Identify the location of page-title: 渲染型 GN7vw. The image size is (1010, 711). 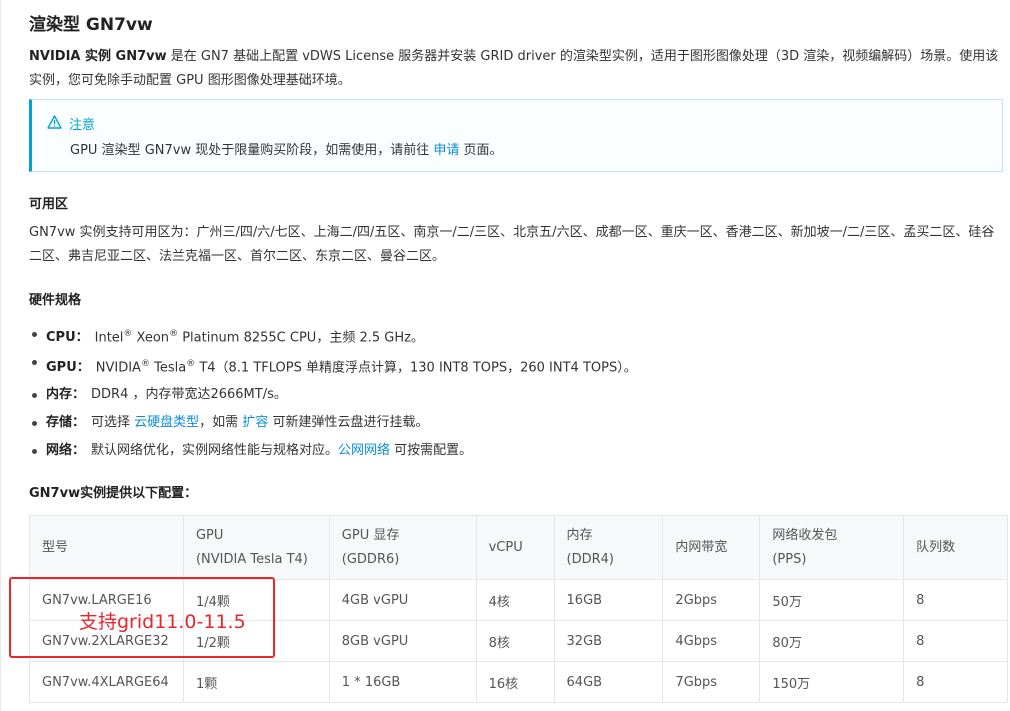
(91, 25).